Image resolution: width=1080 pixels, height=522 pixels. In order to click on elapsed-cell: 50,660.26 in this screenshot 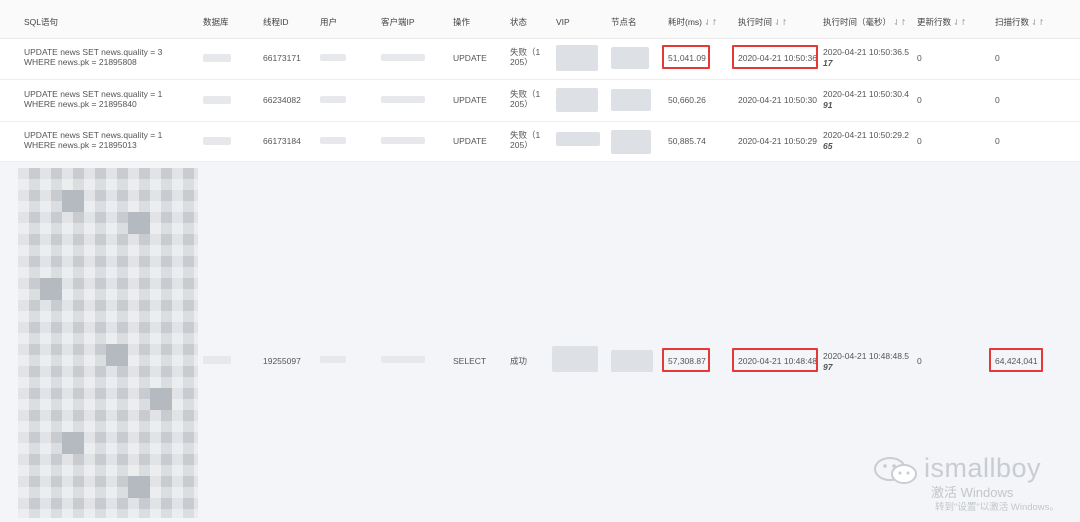, I will do `click(687, 100)`.